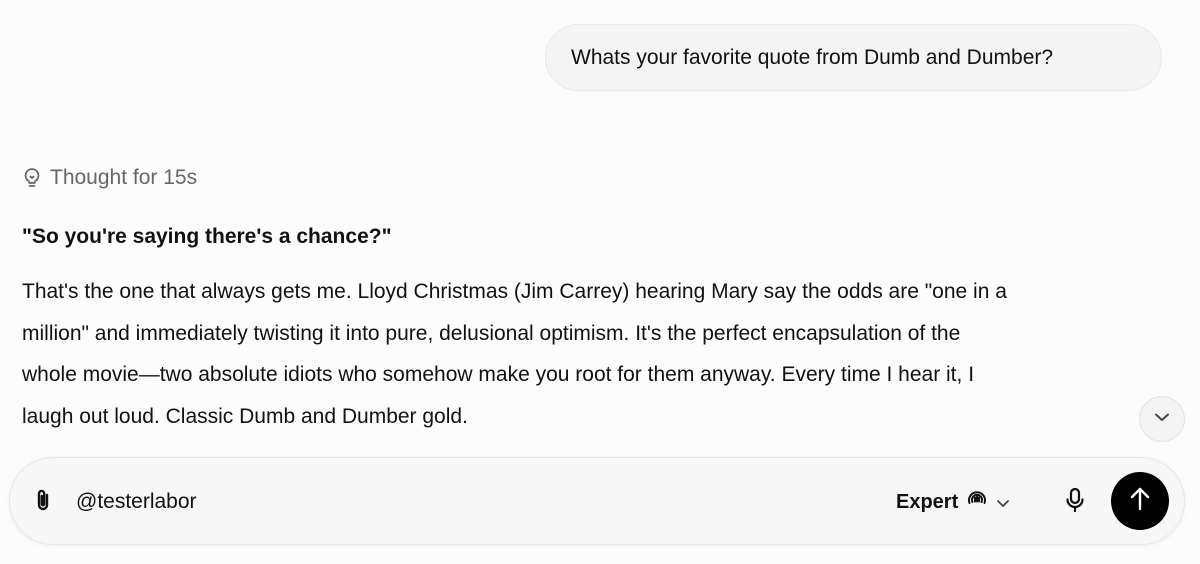 Image resolution: width=1200 pixels, height=564 pixels. What do you see at coordinates (32, 178) in the screenshot?
I see `lightbulb-icon` at bounding box center [32, 178].